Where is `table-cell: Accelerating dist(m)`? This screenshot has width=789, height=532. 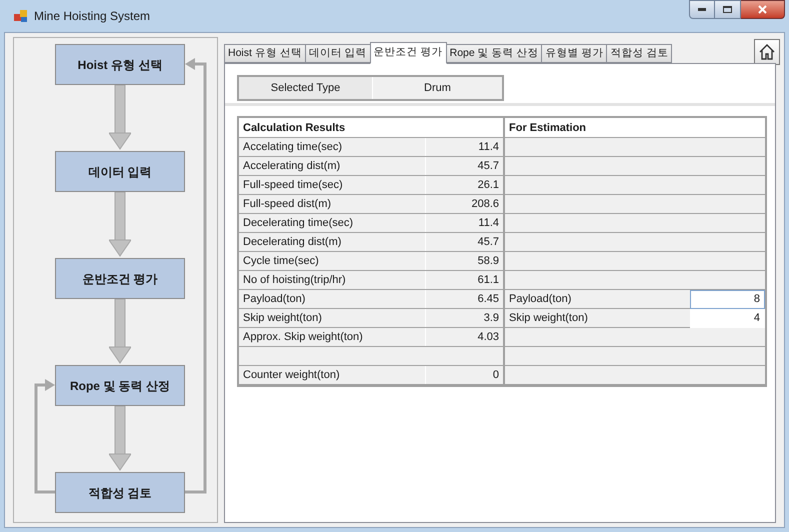
table-cell: Accelerating dist(m) is located at coordinates (332, 166).